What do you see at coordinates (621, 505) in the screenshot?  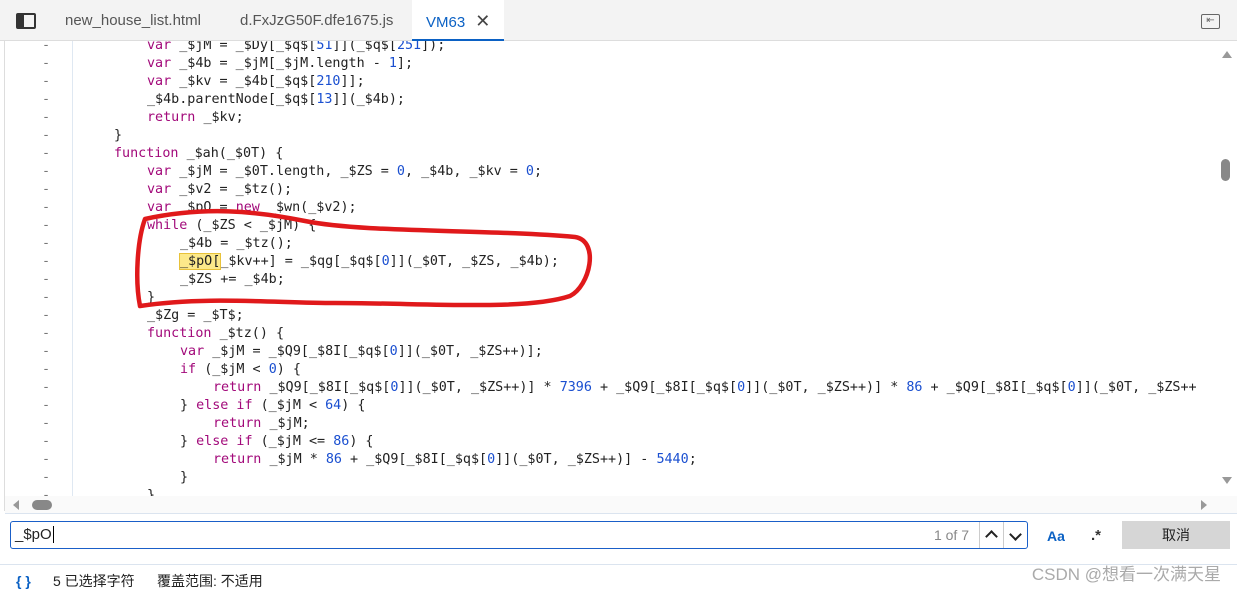 I see `horizontal-scrollbar` at bounding box center [621, 505].